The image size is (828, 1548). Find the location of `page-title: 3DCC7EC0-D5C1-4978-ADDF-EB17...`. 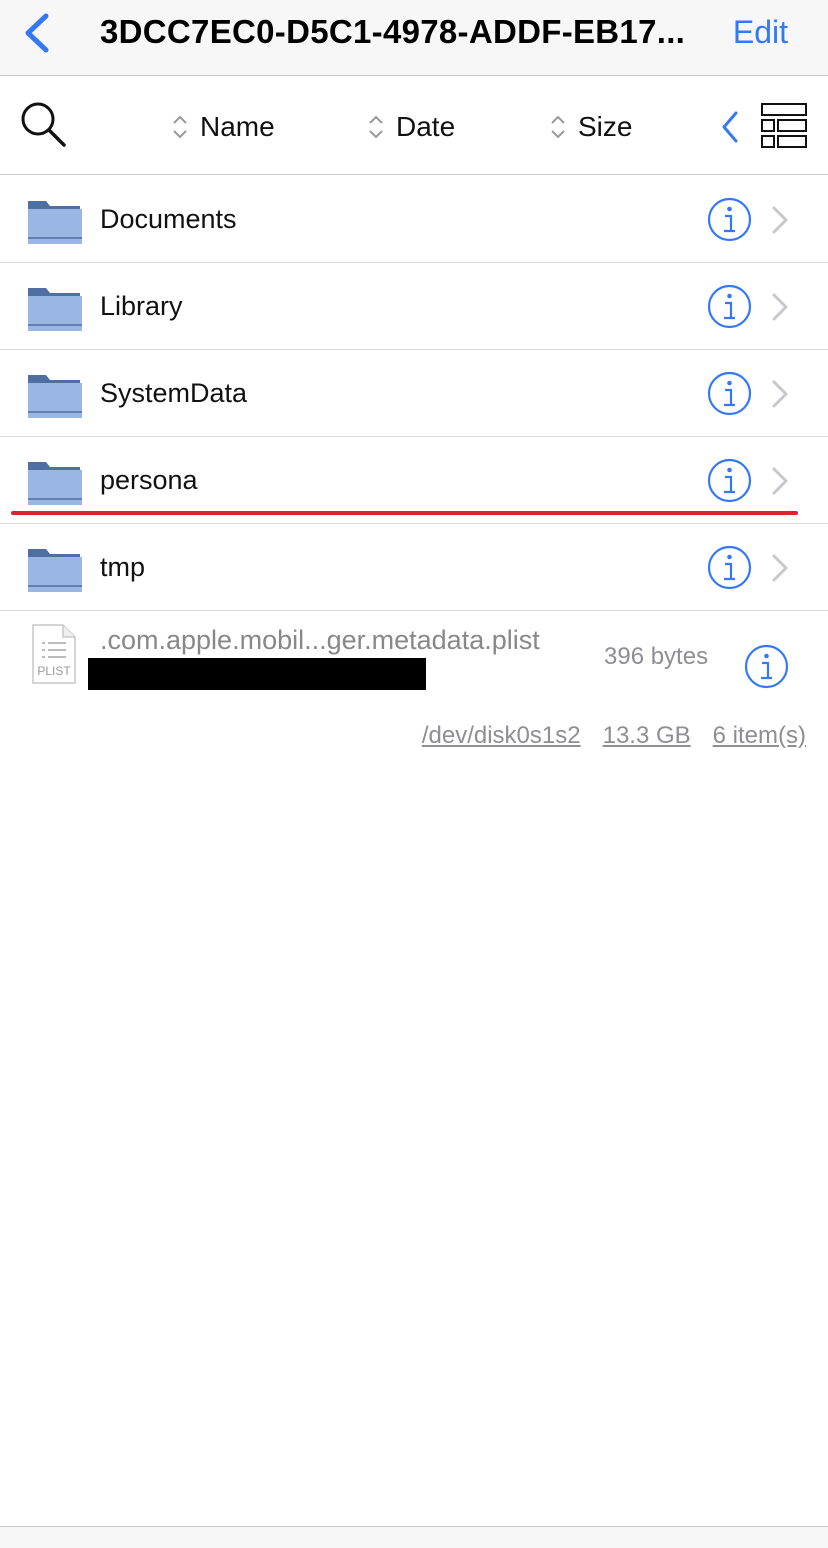

page-title: 3DCC7EC0-D5C1-4978-ADDF-EB17... is located at coordinates (393, 31).